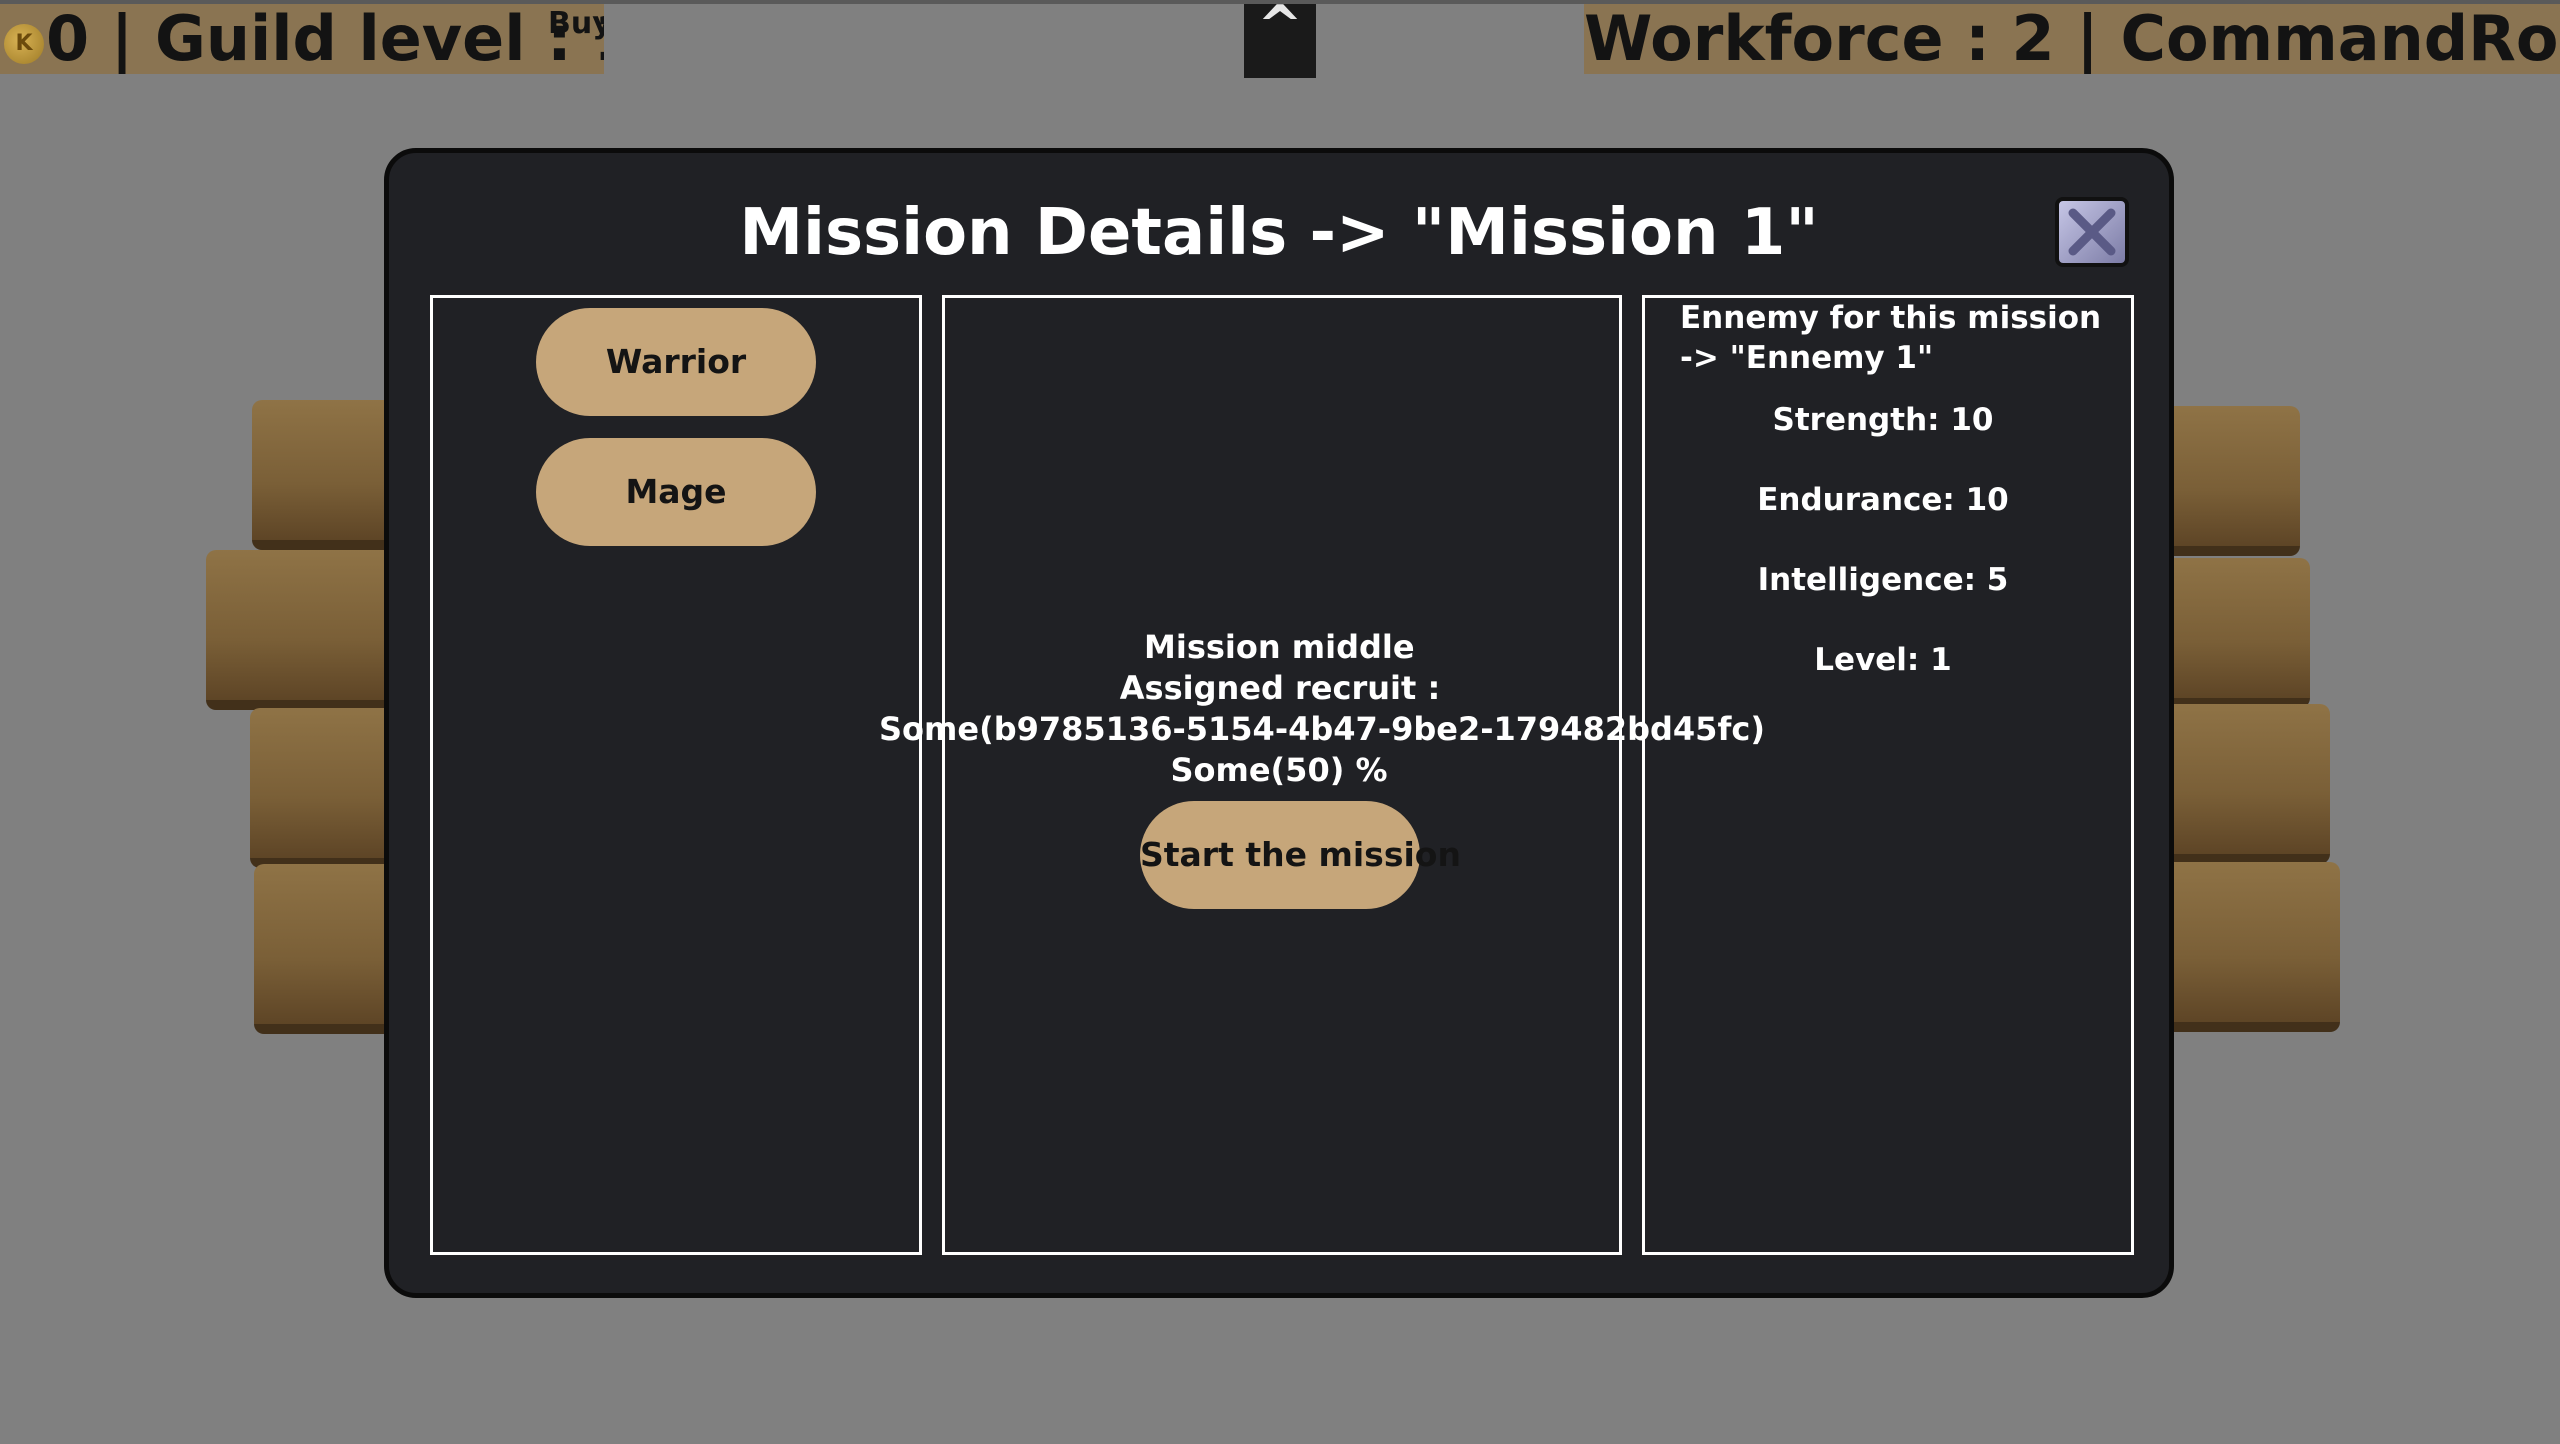  What do you see at coordinates (676, 492) in the screenshot?
I see `recruit-mage-button: Mage` at bounding box center [676, 492].